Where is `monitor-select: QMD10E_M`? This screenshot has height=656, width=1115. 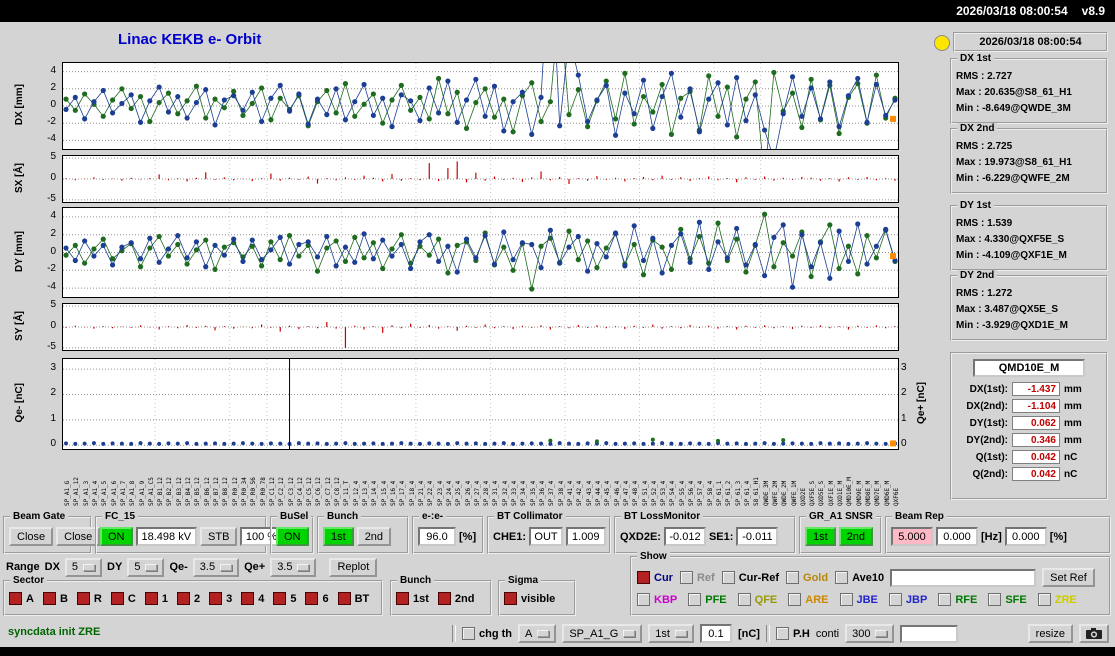
monitor-select: QMD10E_M is located at coordinates (1029, 368).